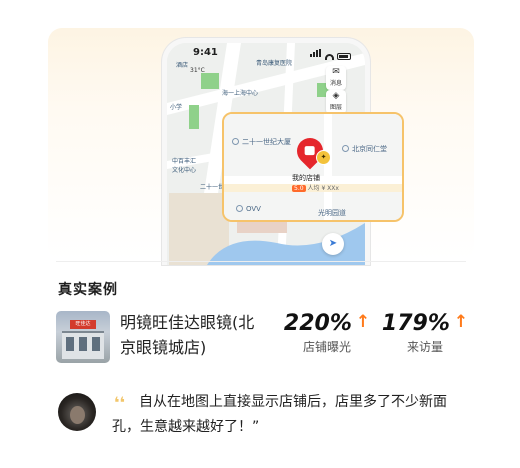  Describe the element at coordinates (187, 335) in the screenshot. I see `case-store-name: 明镜旺佳达眼镜(北京眼镜城店)` at that location.